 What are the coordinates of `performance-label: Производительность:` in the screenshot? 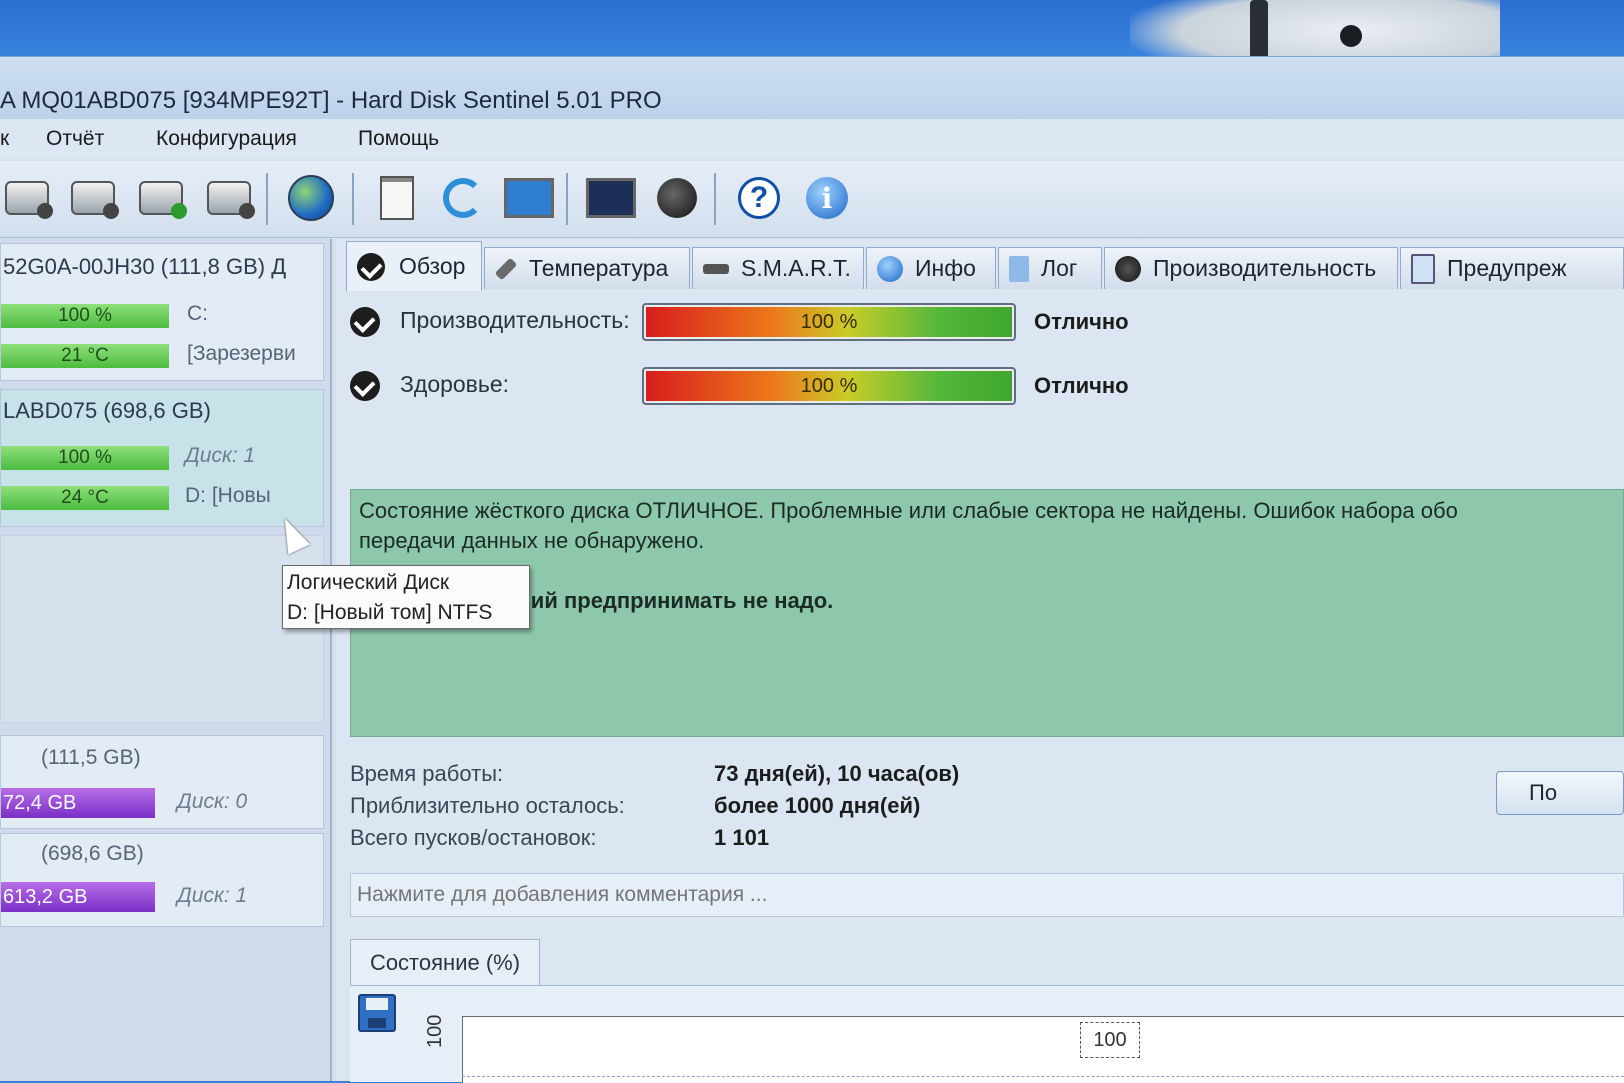 It's located at (515, 320).